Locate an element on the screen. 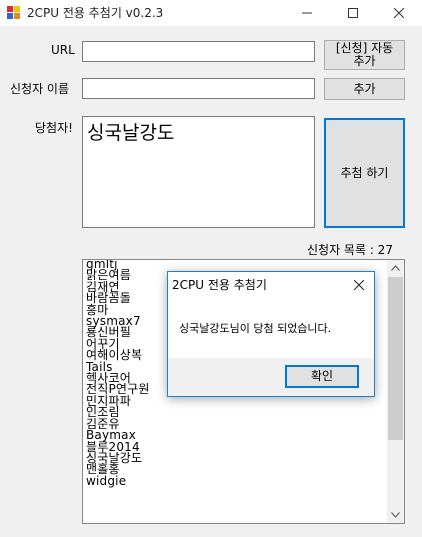 This screenshot has height=537, width=422. window-title: 2CPU 전용 추첨기 v0.2.3 is located at coordinates (95, 13).